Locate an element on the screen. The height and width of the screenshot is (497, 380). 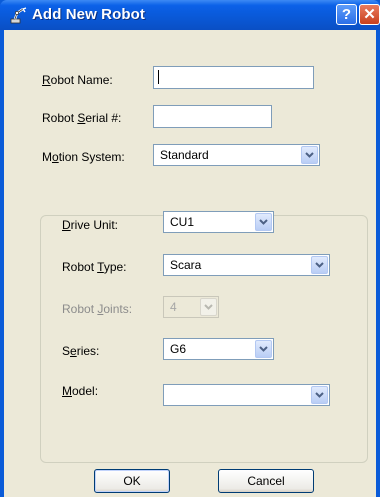
robot-type-label: Robot Type: is located at coordinates (94, 267).